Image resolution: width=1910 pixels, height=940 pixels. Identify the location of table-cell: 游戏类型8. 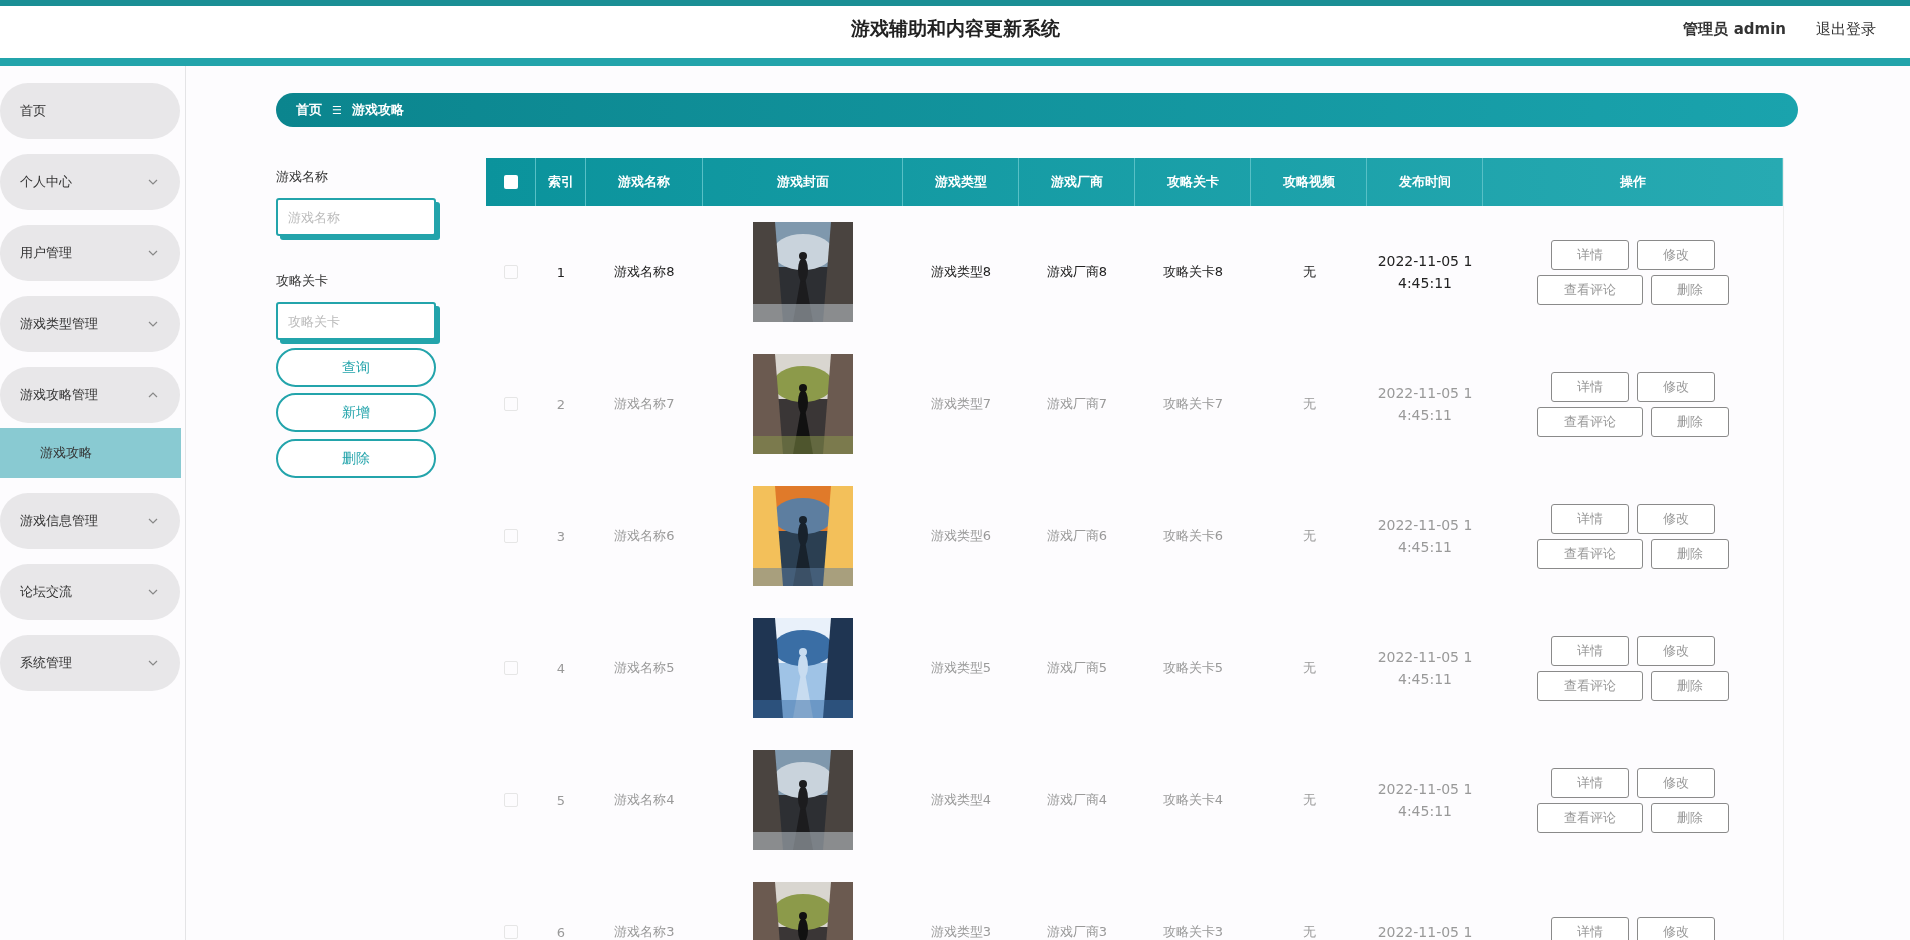
(961, 272).